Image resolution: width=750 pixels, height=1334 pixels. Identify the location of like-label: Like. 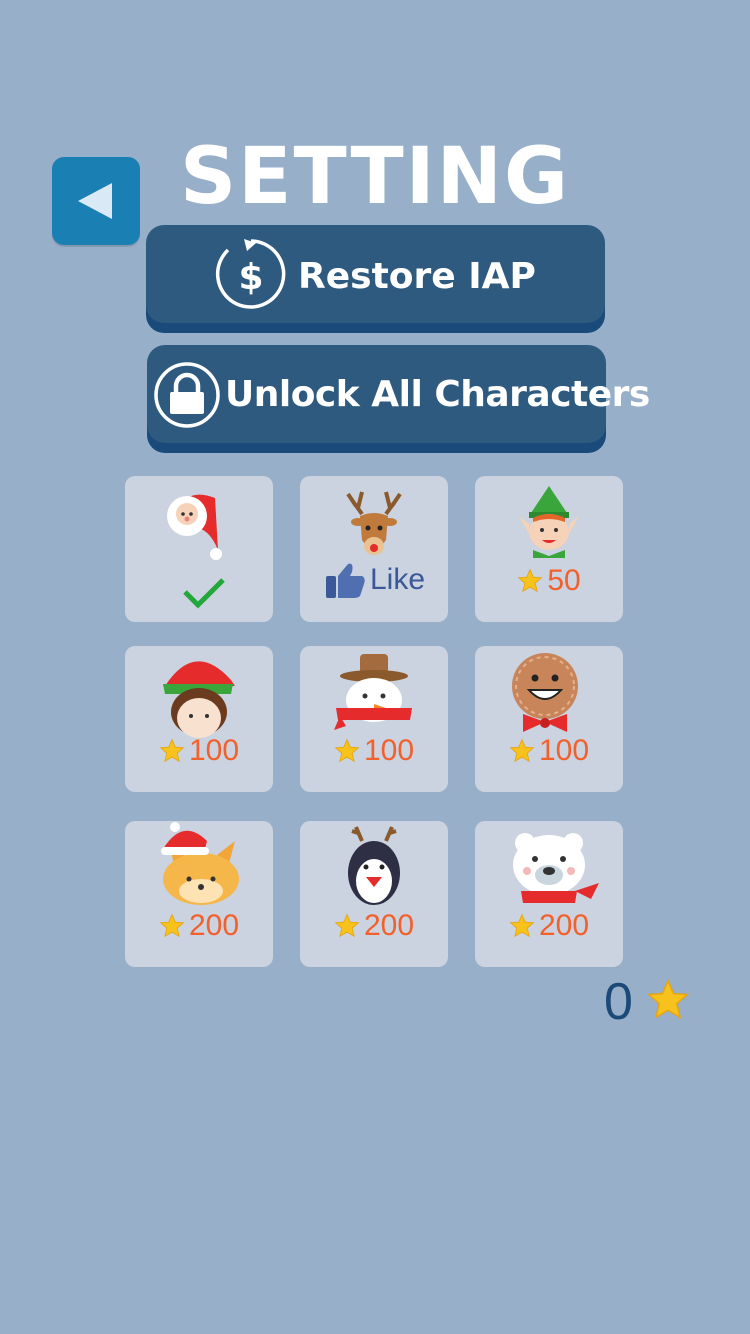
(398, 579).